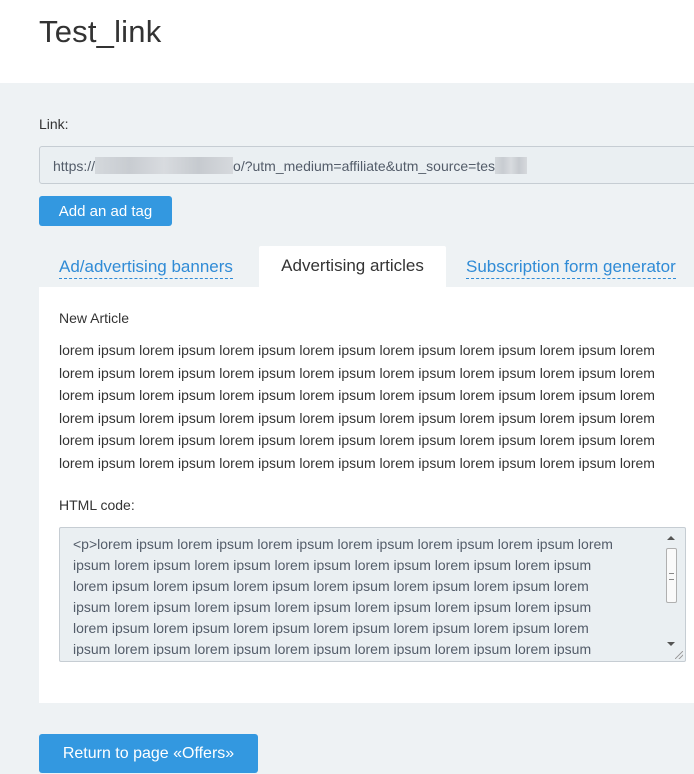 The height and width of the screenshot is (774, 694). I want to click on scroll-thumb, so click(671, 575).